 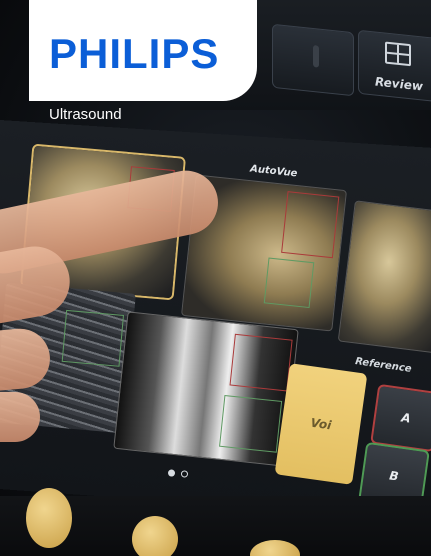 I want to click on grid-icon, so click(x=398, y=54).